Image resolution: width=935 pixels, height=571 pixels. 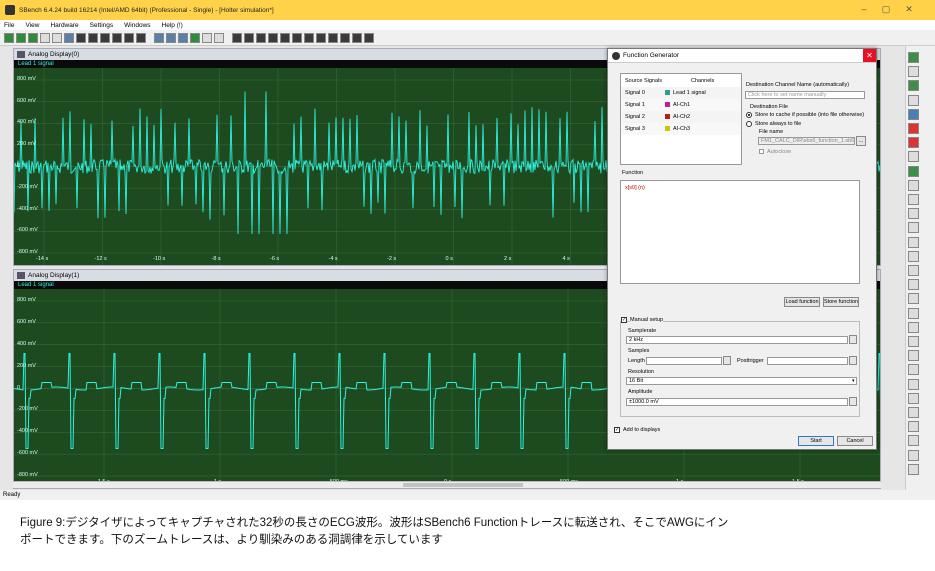 I want to click on add-to-displays-checkbox: ✓, so click(x=617, y=430).